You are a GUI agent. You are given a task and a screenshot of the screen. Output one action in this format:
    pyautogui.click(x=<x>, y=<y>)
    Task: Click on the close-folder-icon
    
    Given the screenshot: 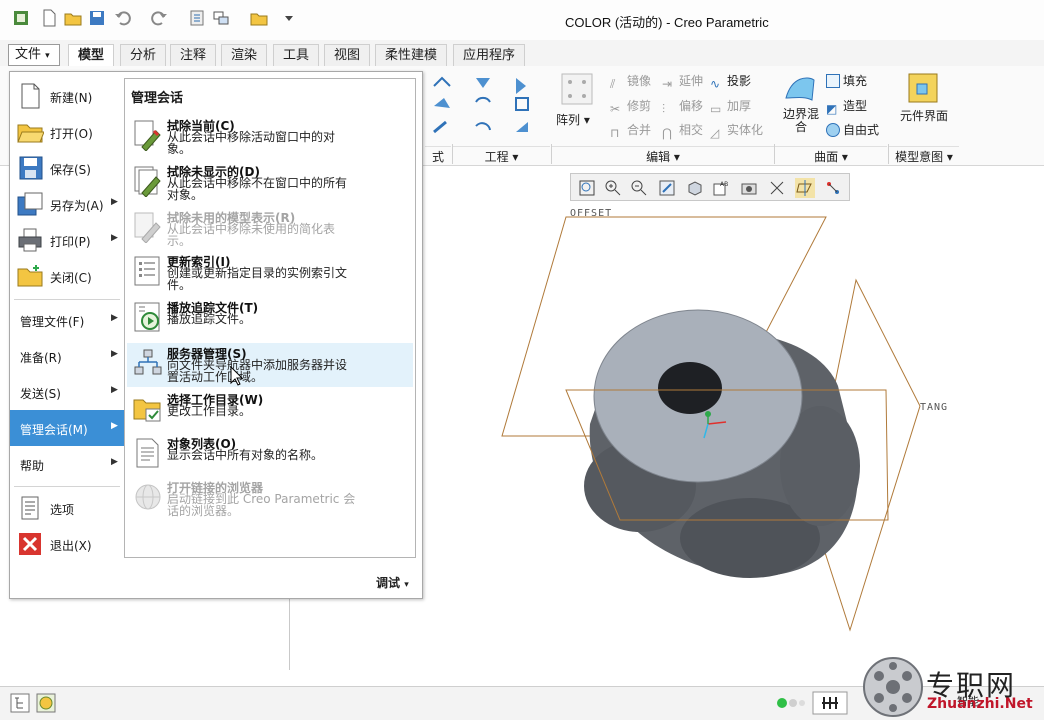 What is the action you would take?
    pyautogui.click(x=30, y=276)
    